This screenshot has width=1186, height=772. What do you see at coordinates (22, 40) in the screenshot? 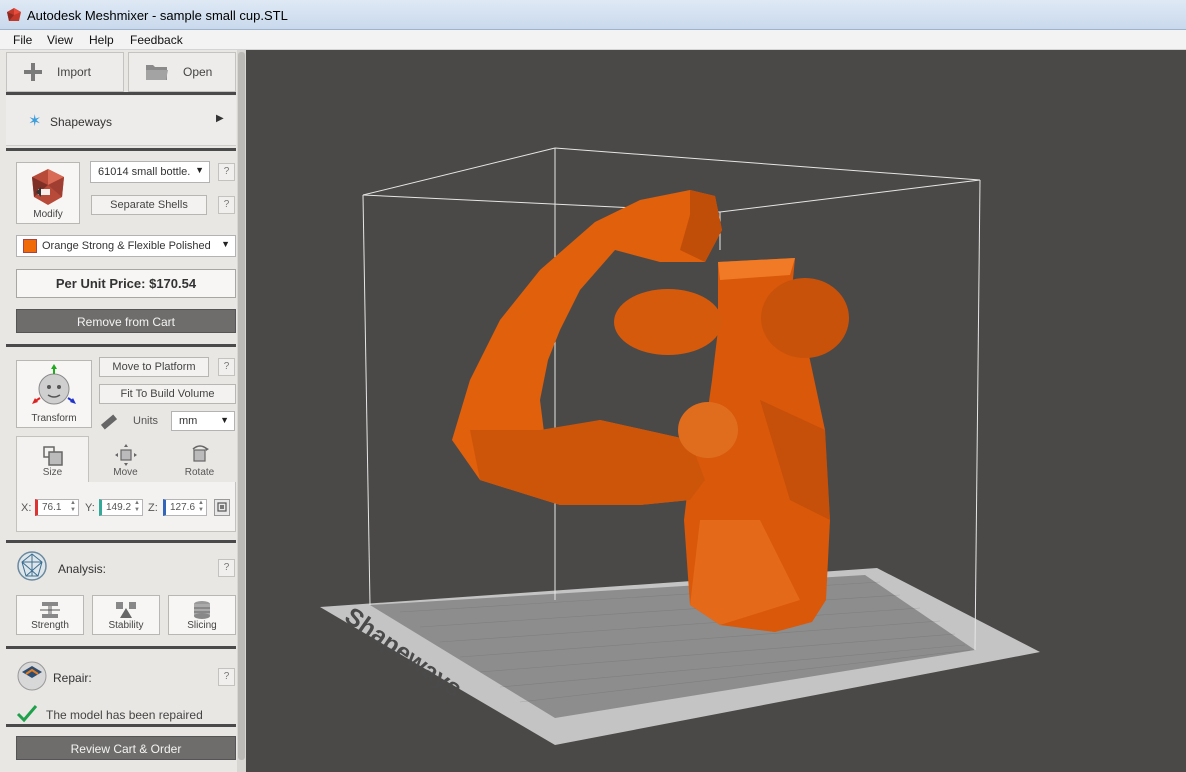
I see `menu-file: File` at bounding box center [22, 40].